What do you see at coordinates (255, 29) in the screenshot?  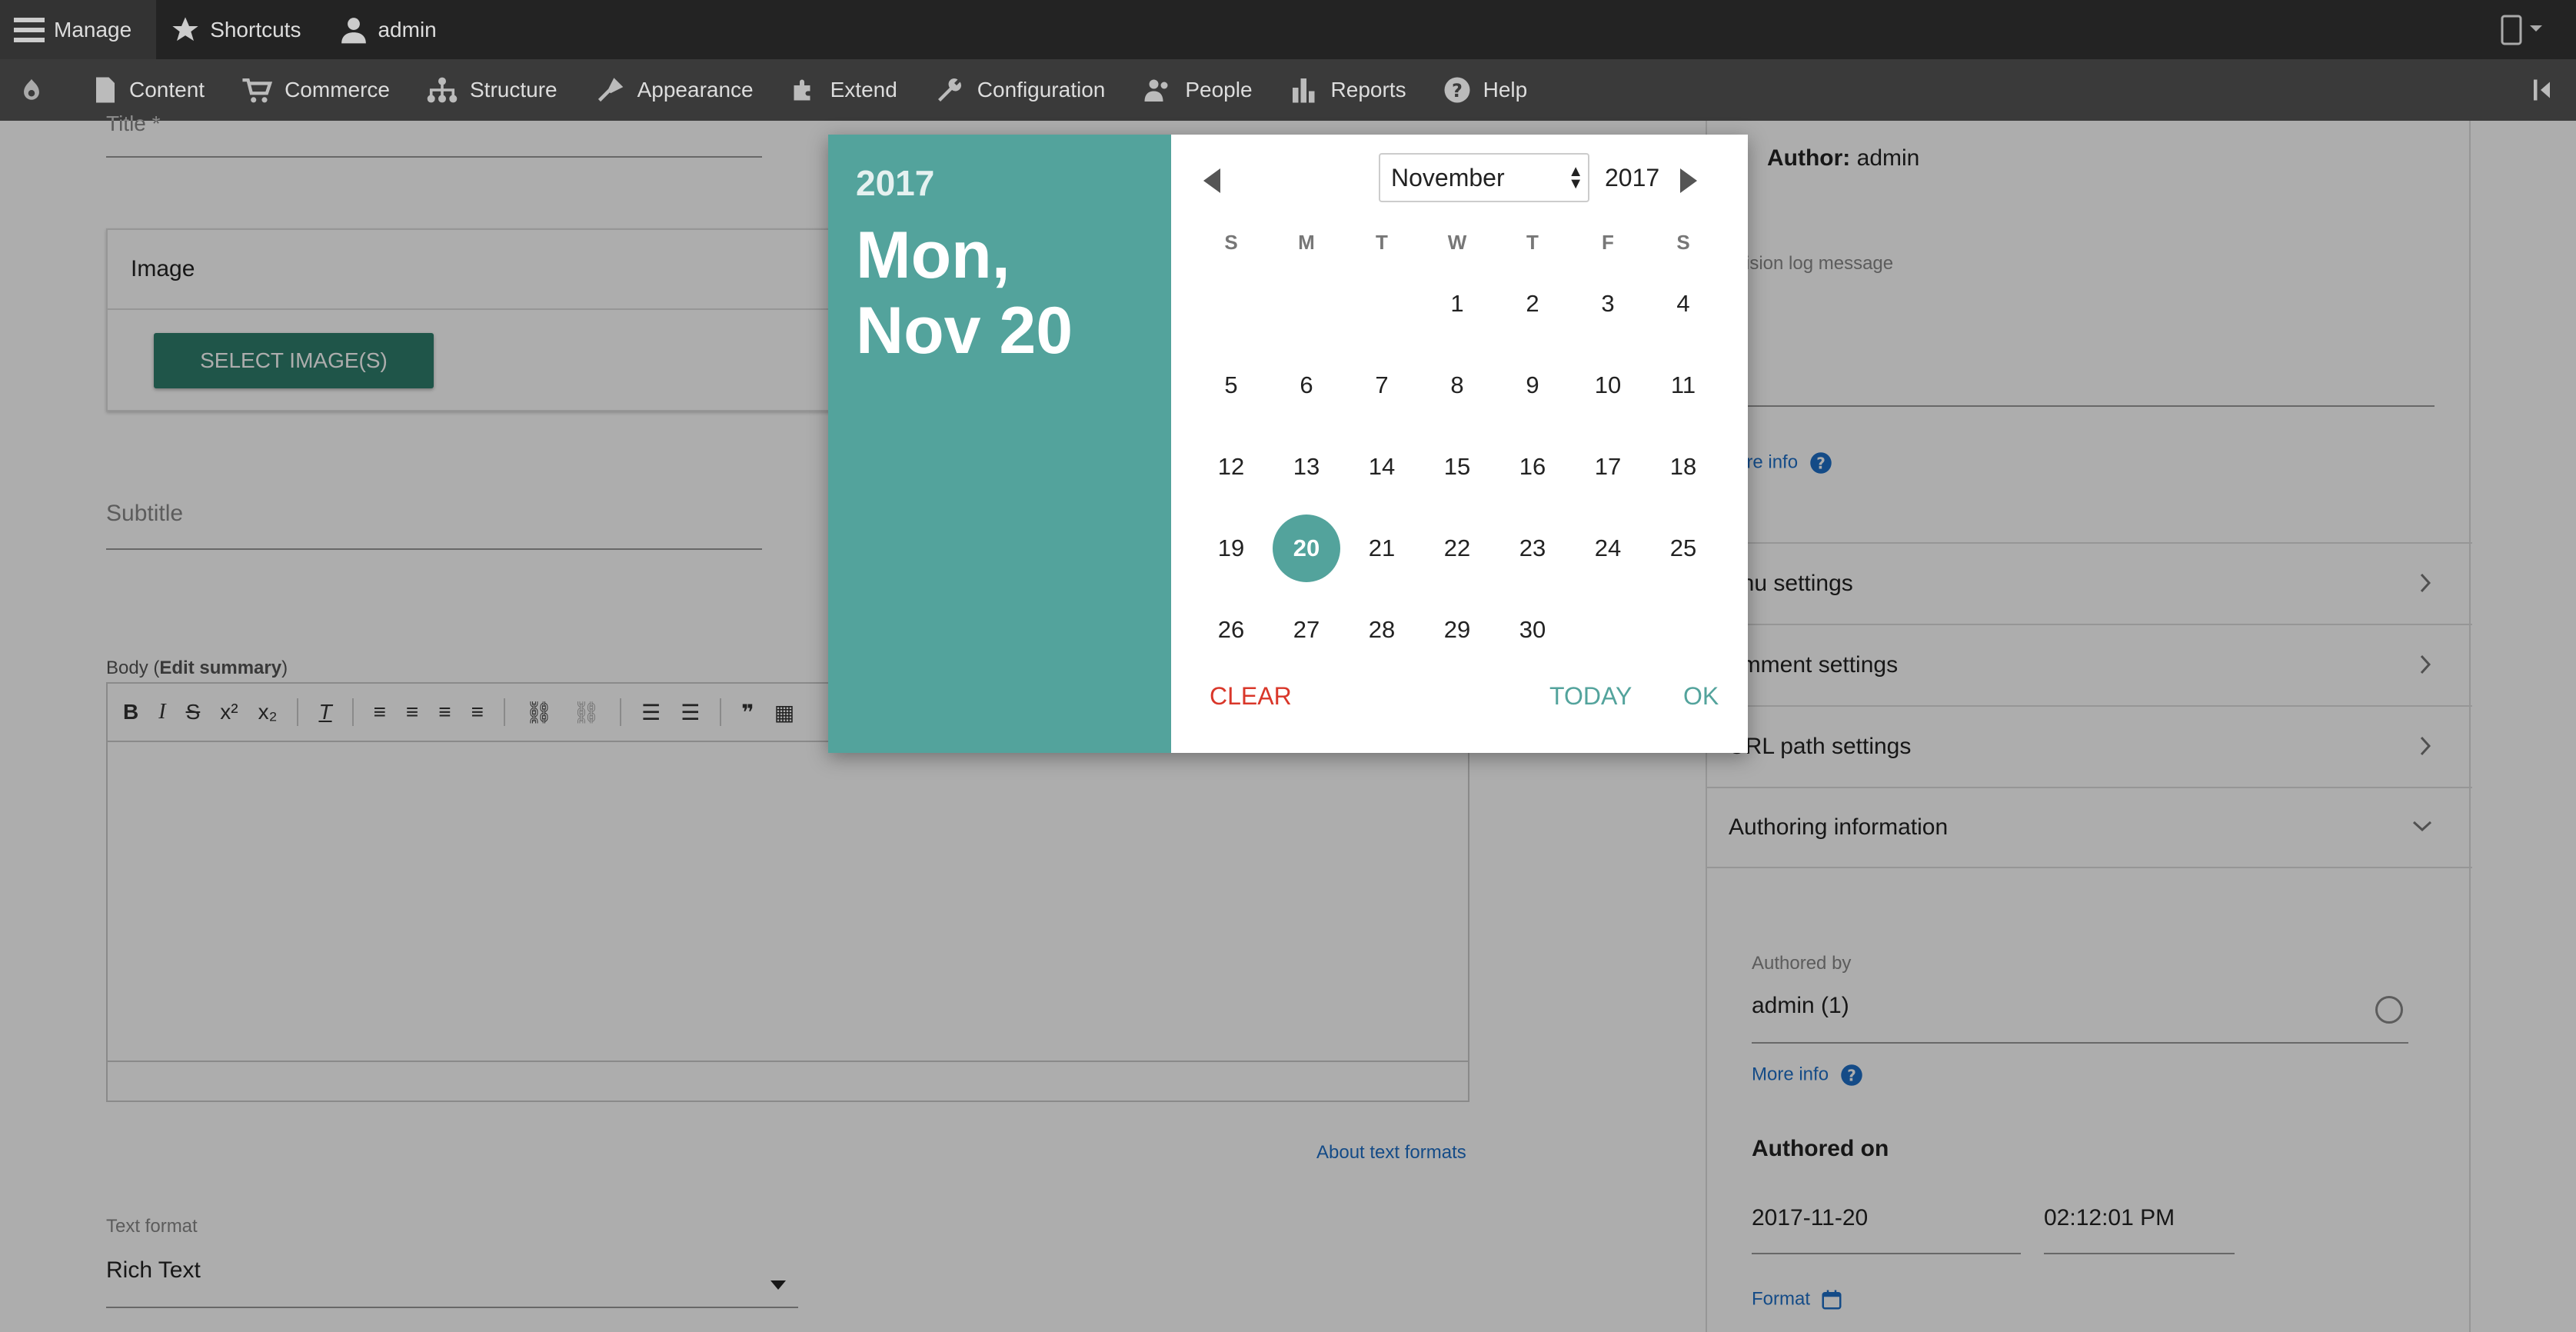 I see `shortcuts-label: Shortcuts` at bounding box center [255, 29].